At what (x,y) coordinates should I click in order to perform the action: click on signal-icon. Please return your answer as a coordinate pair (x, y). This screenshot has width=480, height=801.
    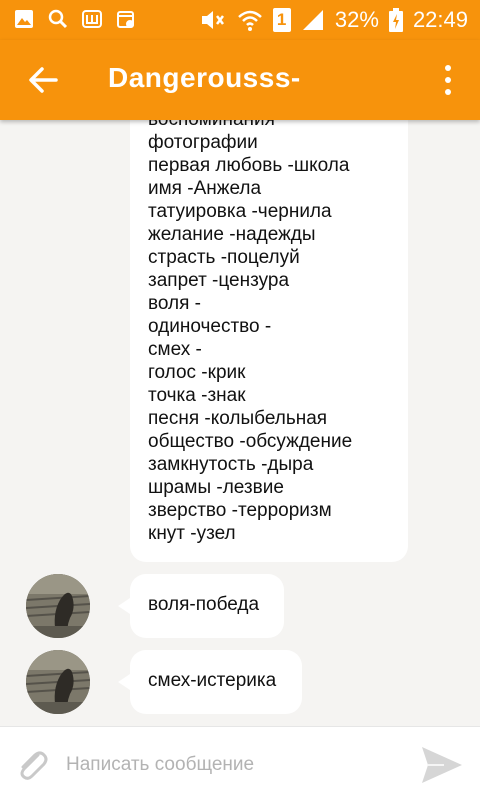
    Looking at the image, I should click on (312, 20).